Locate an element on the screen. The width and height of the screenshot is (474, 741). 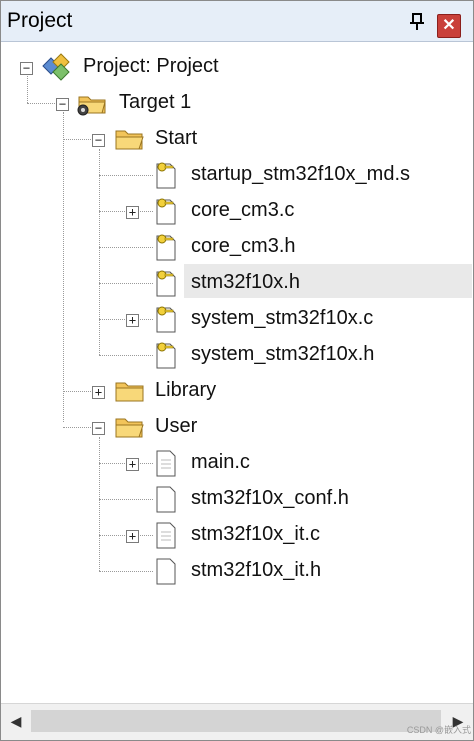
scroll-left-icon: ◀ is located at coordinates (16, 721).